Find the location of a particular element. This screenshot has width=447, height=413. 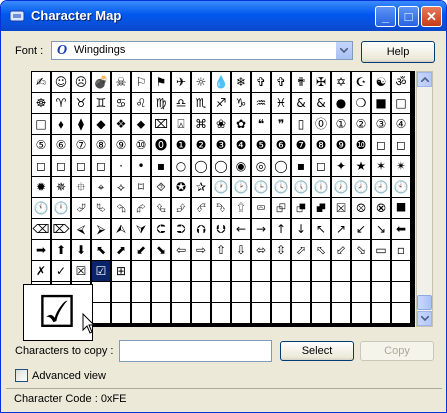

grid-cell: ⬋ is located at coordinates (141, 250).